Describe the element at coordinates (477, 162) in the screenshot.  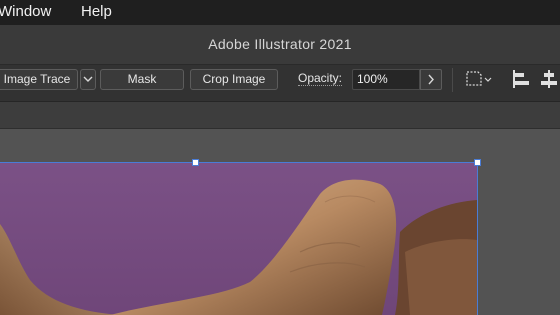
I see `selection-handle-top-right` at that location.